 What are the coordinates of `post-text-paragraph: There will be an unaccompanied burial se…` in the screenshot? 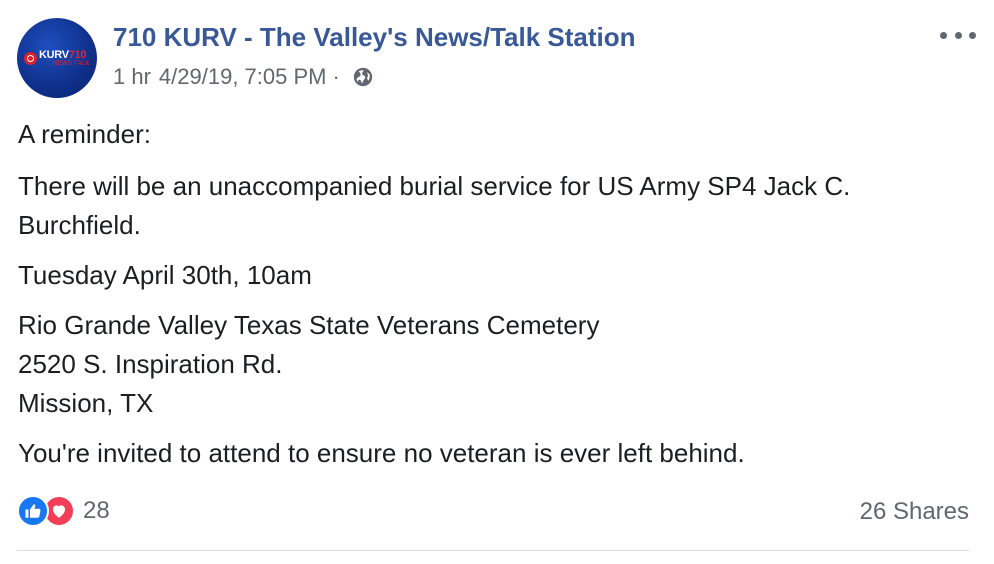 It's located at (498, 206).